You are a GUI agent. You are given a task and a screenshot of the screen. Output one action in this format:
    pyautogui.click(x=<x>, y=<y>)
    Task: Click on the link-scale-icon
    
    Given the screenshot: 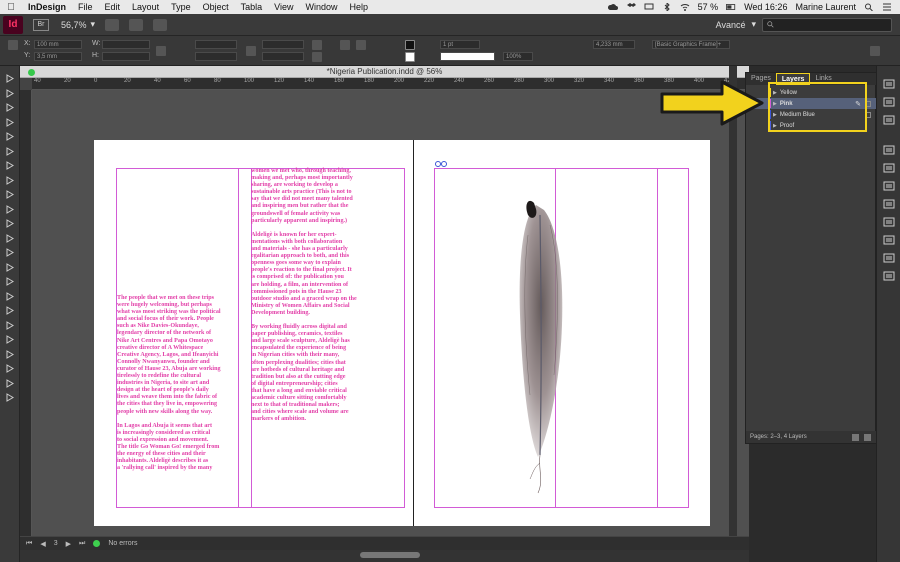 What is the action you would take?
    pyautogui.click(x=251, y=51)
    